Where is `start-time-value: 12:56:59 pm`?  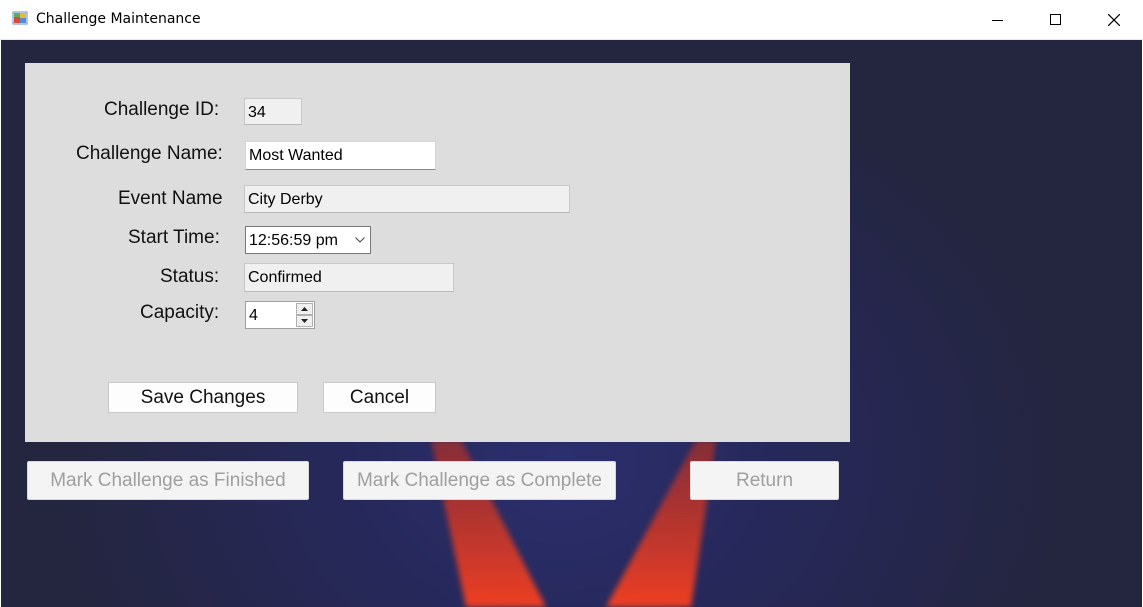
start-time-value: 12:56:59 pm is located at coordinates (293, 240).